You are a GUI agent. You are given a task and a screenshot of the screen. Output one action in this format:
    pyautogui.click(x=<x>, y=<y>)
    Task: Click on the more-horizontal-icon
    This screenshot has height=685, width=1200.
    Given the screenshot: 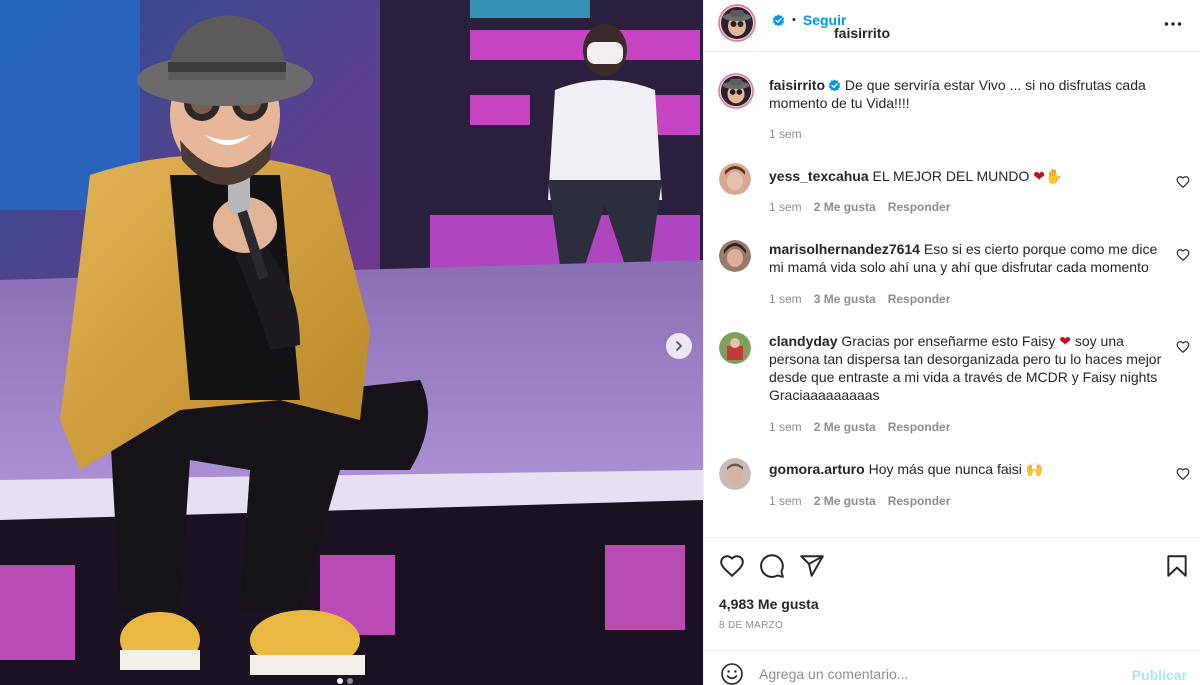 What is the action you would take?
    pyautogui.click(x=1173, y=24)
    